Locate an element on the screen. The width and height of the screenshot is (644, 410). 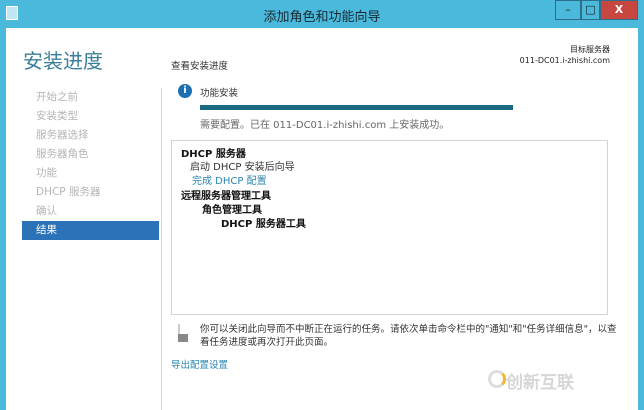
nav-item-server-roles: 服务器角色 is located at coordinates (90, 154).